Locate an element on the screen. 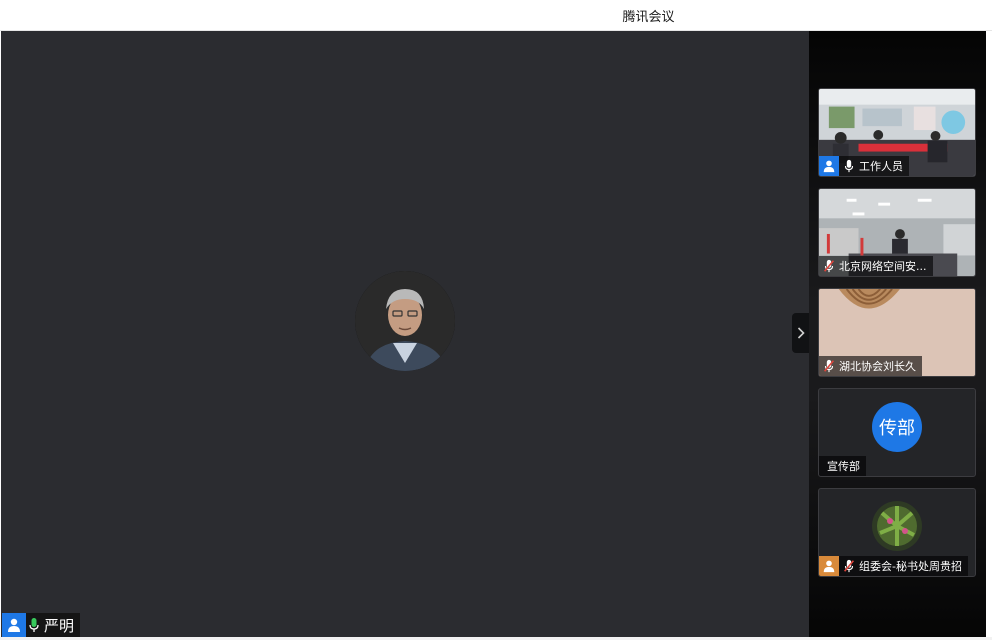 This screenshot has height=640, width=992. collapse-panel-button is located at coordinates (801, 333).